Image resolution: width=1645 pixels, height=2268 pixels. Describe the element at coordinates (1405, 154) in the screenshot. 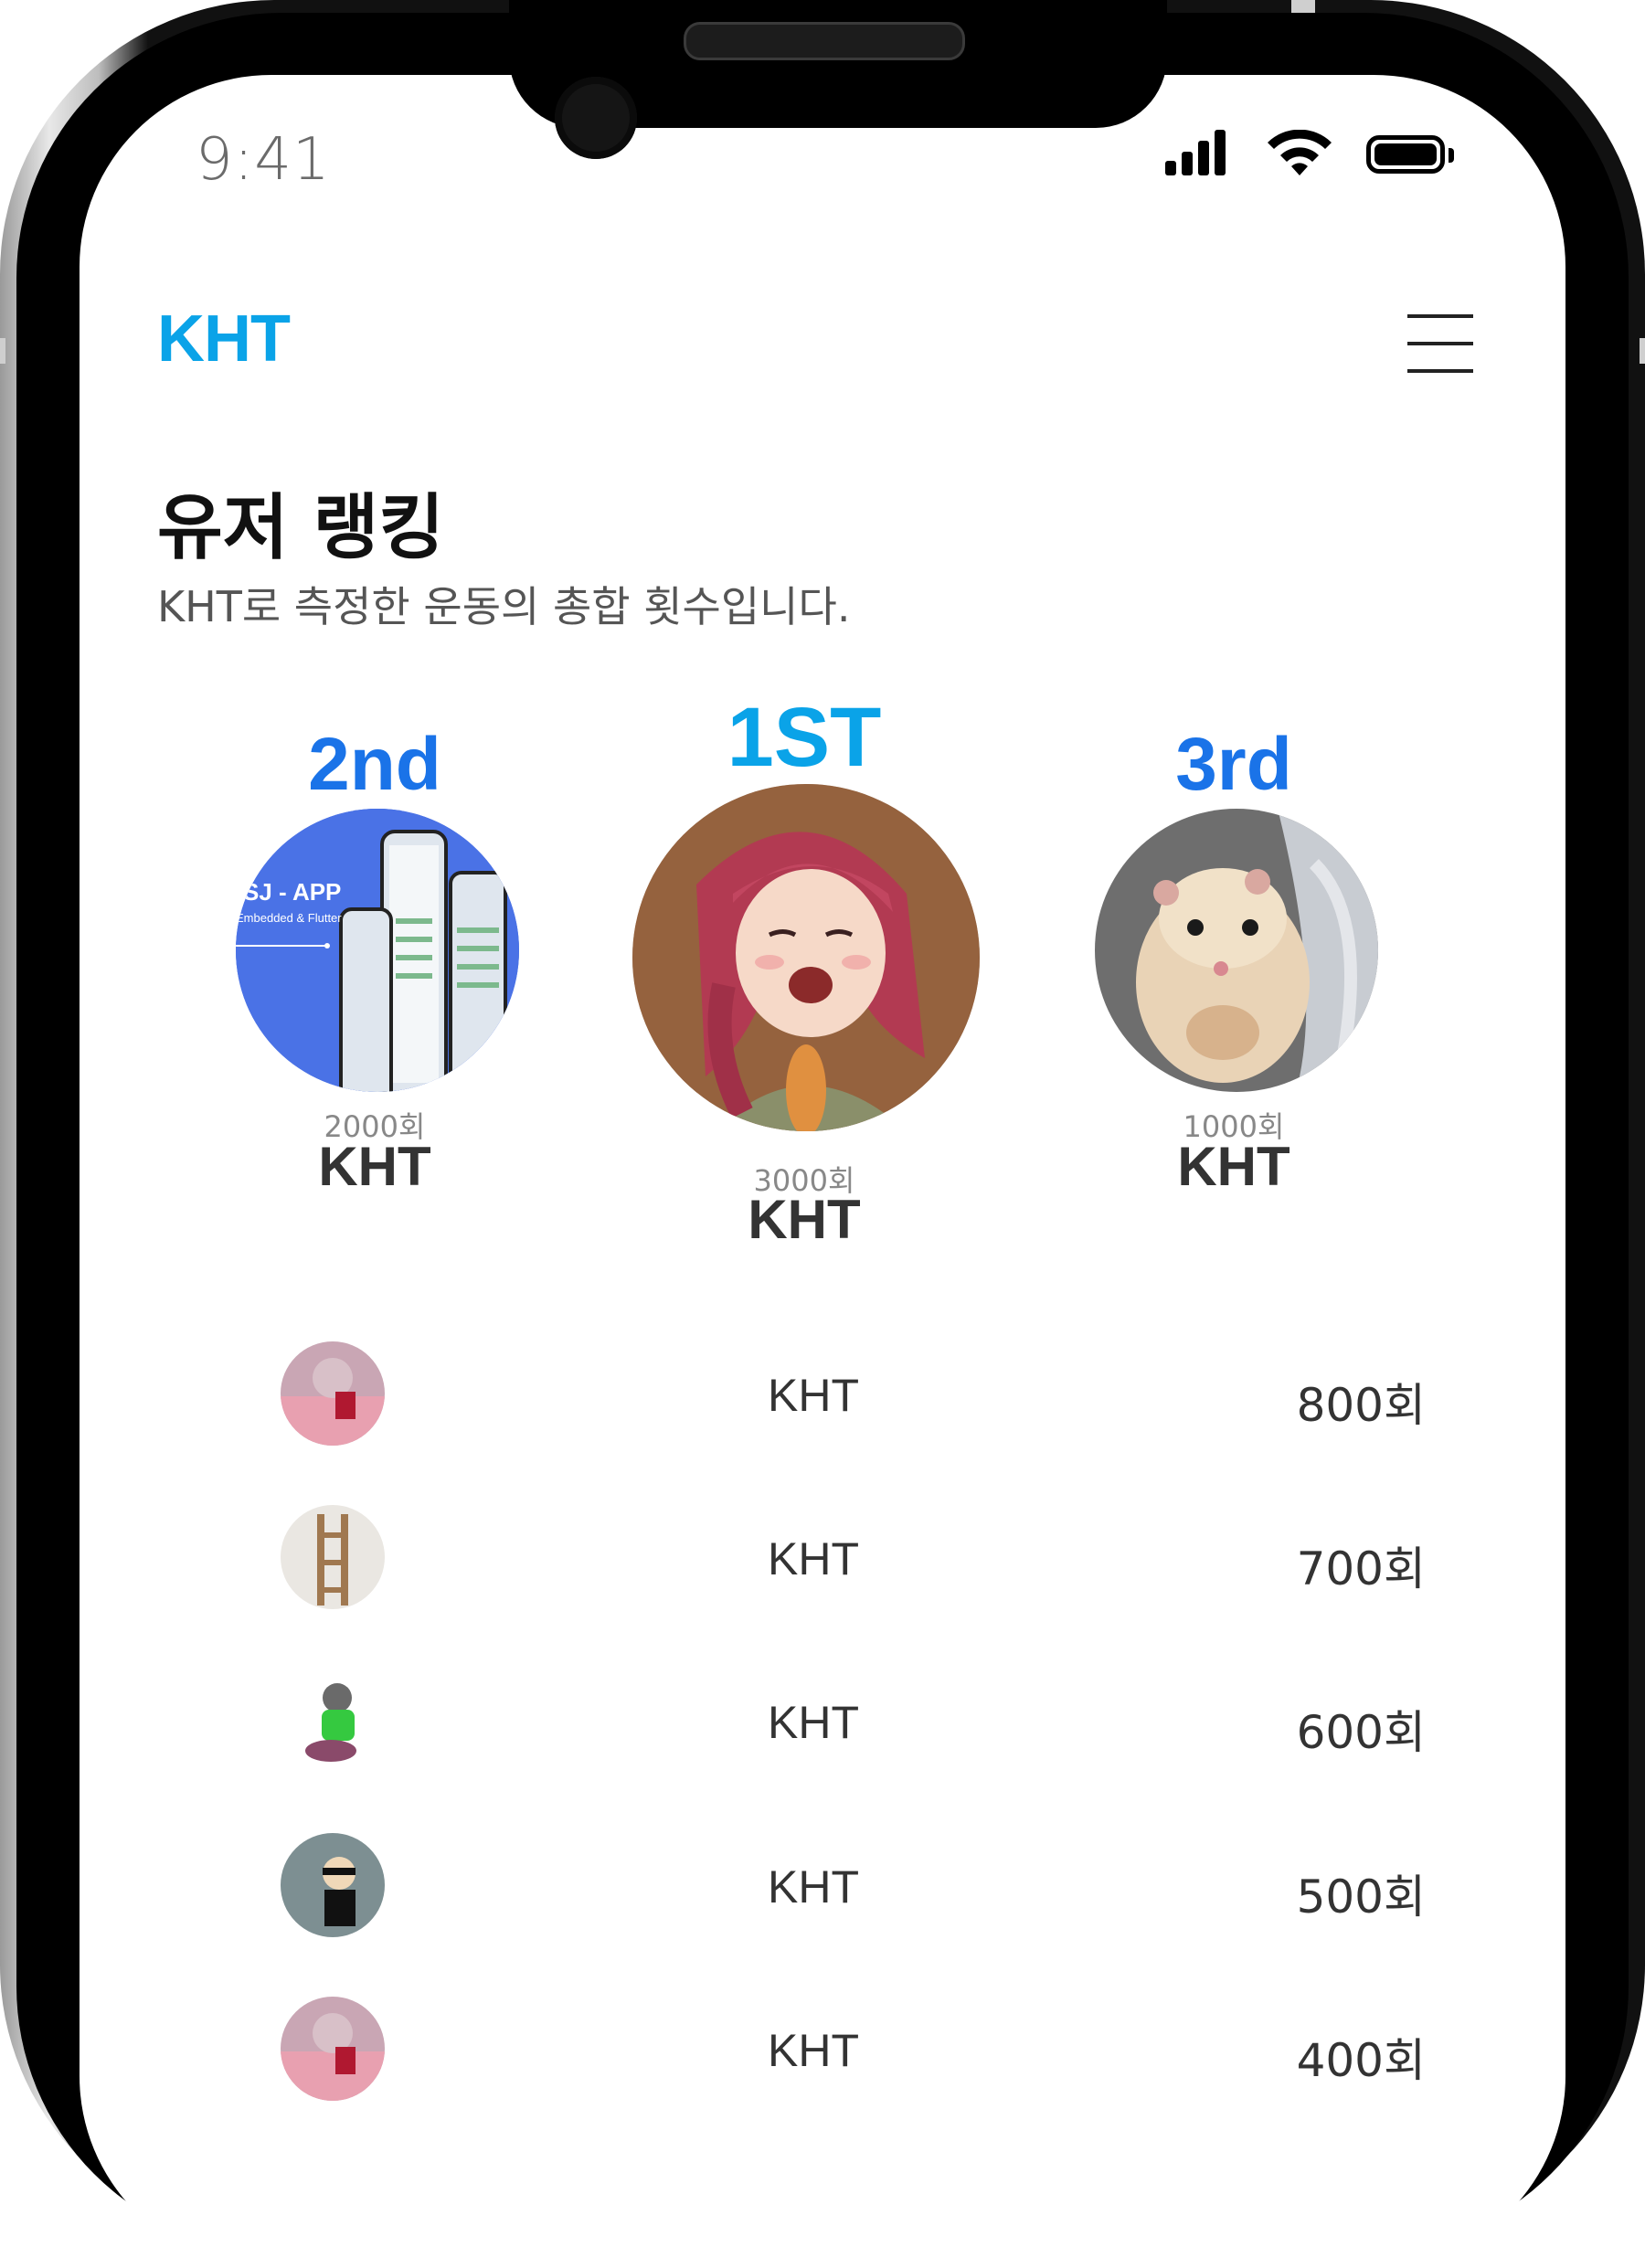

I see `battery-icon` at that location.